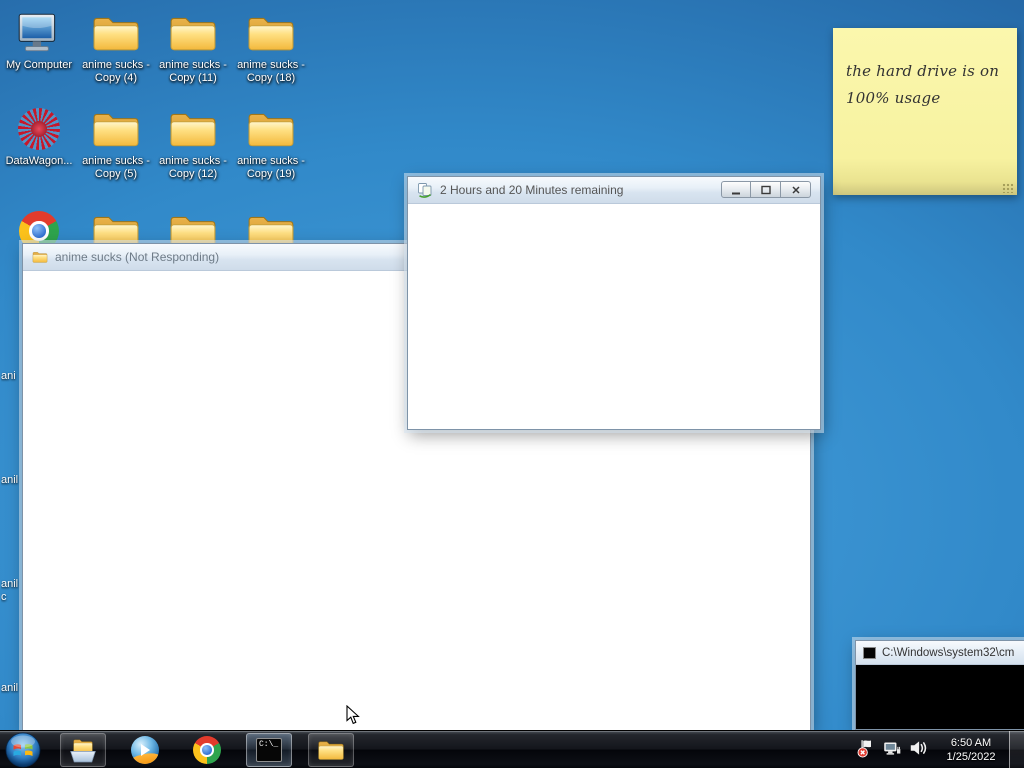 The width and height of the screenshot is (1024, 773). I want to click on window-title: anime sucks (Not Responding), so click(137, 257).